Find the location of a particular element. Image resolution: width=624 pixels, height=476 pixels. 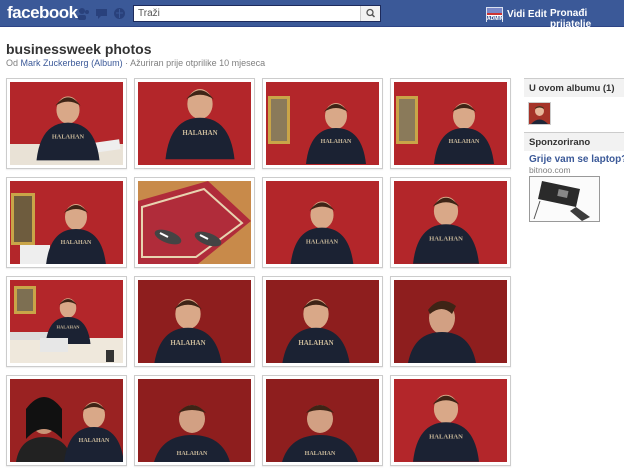

meta-updated: · Ažuriran prije otprilike 10 mjeseca is located at coordinates (195, 63).